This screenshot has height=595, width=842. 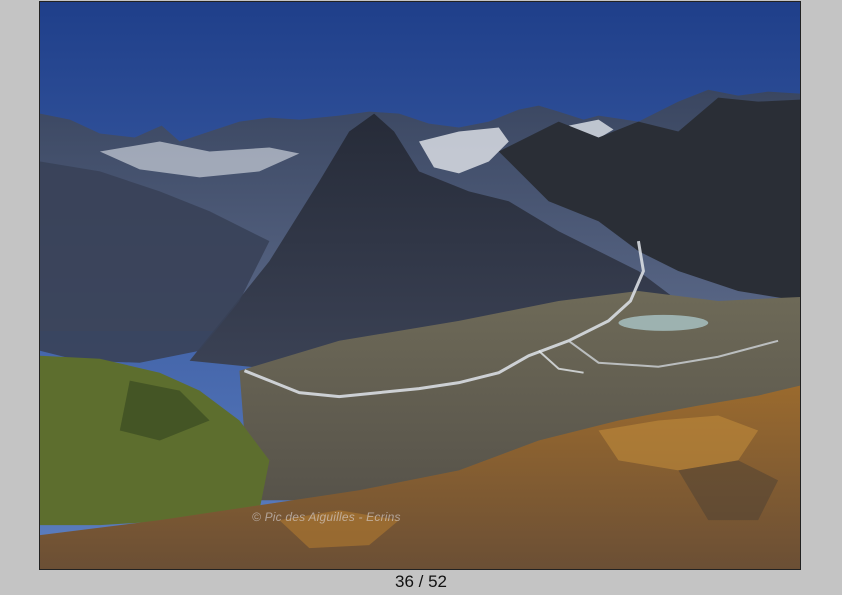 What do you see at coordinates (421, 581) in the screenshot?
I see `image-counter: 36 / 52` at bounding box center [421, 581].